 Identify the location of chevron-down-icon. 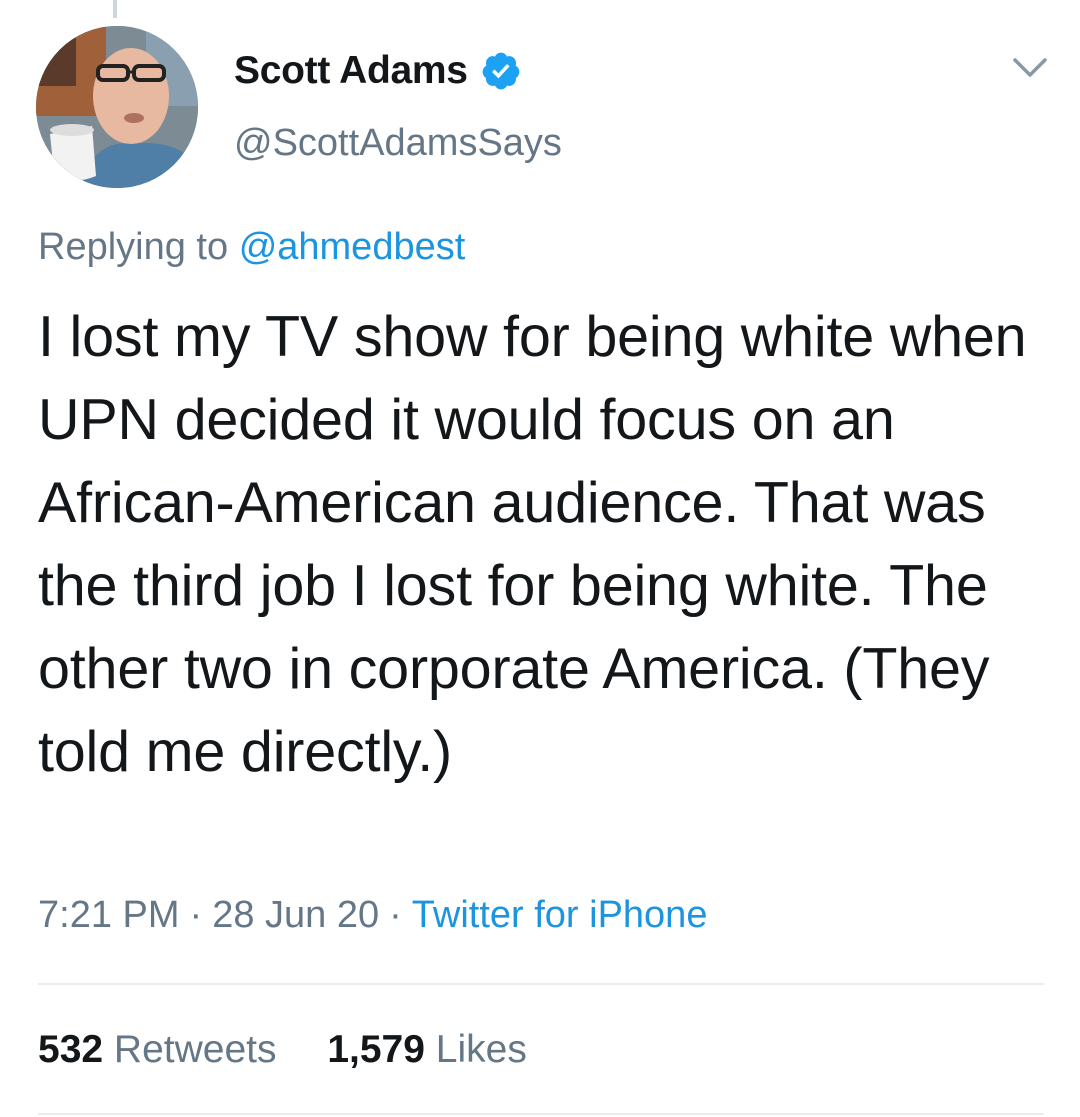
(1030, 68).